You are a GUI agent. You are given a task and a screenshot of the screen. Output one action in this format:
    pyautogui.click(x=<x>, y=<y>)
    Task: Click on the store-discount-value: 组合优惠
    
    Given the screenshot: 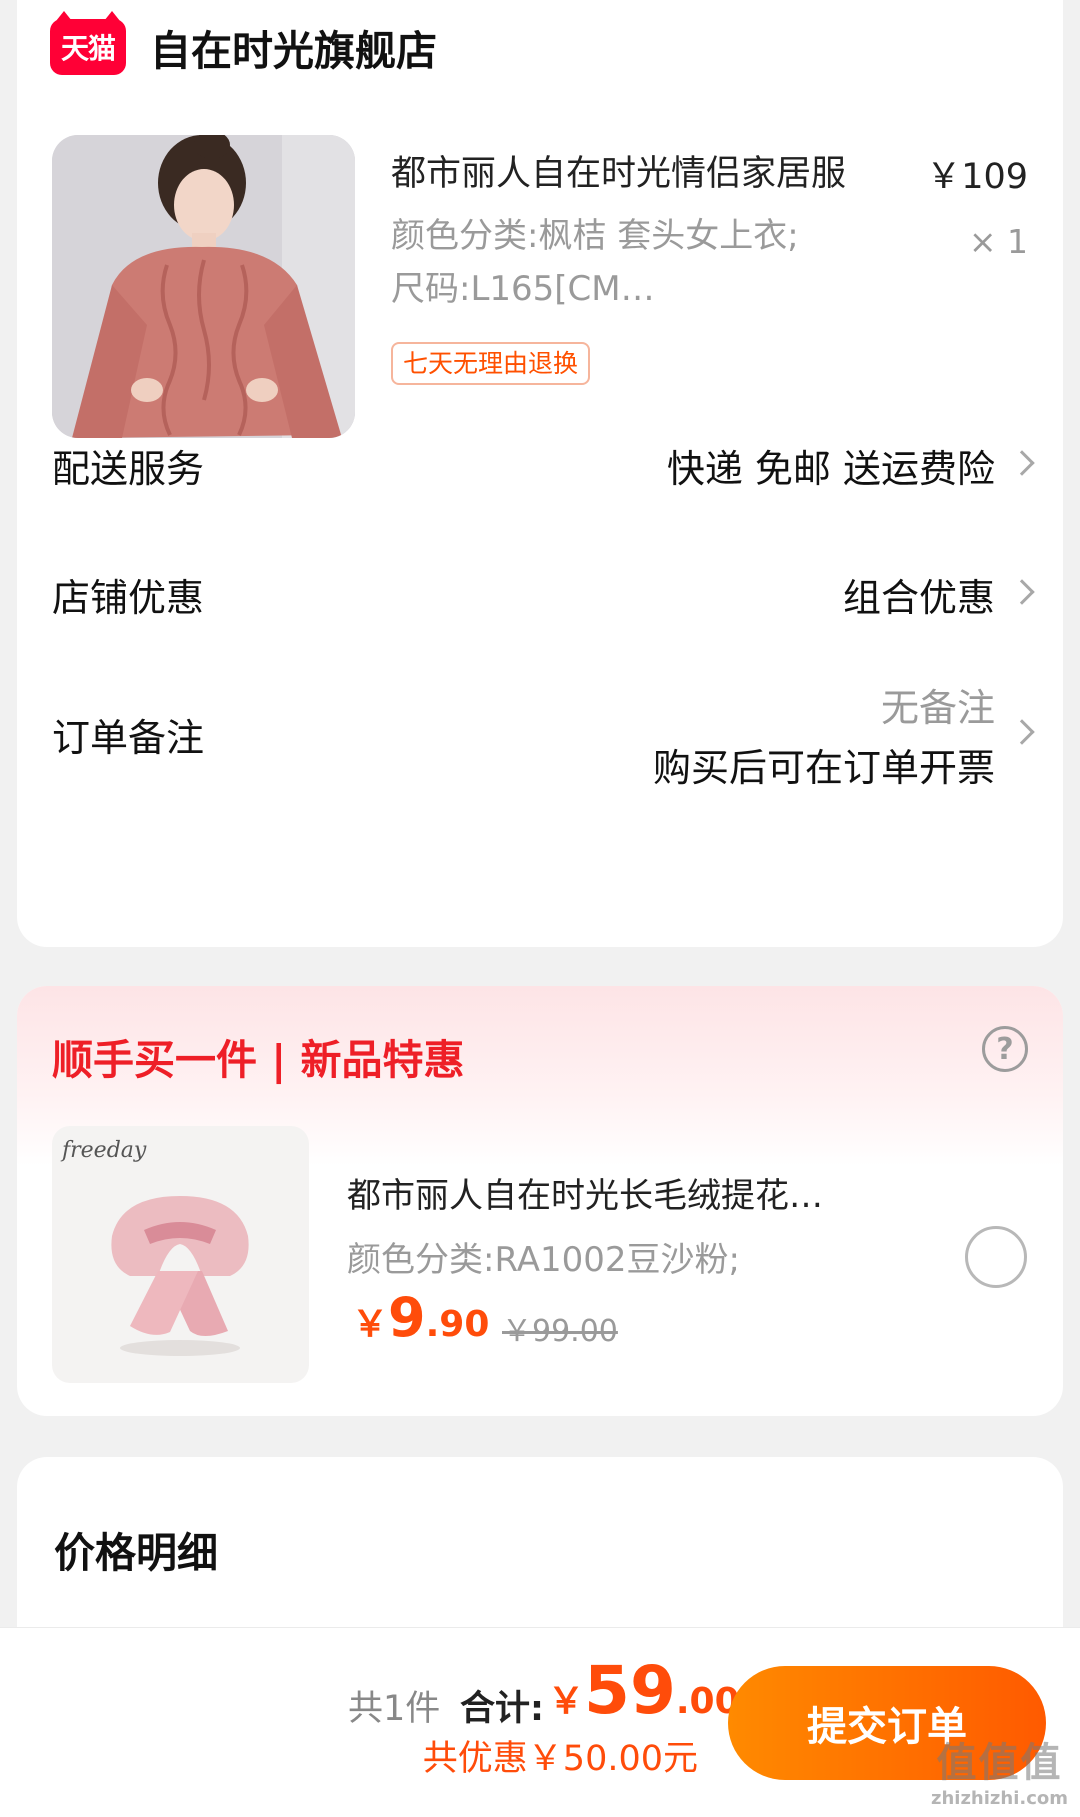 What is the action you would take?
    pyautogui.click(x=918, y=598)
    